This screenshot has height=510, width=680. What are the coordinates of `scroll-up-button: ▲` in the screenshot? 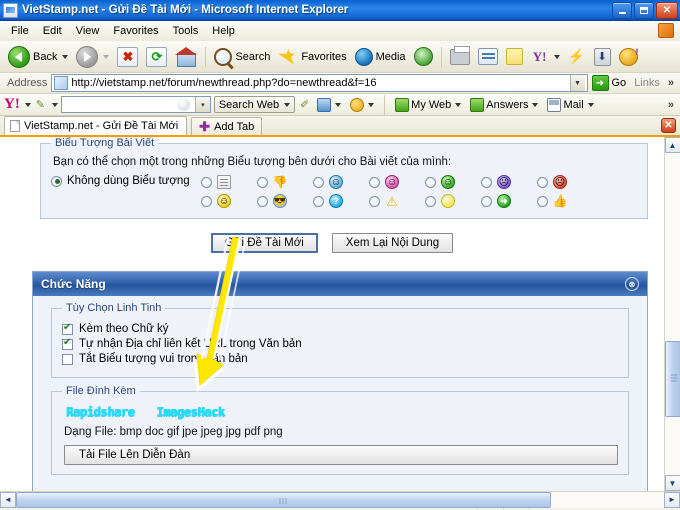 It's located at (672, 145).